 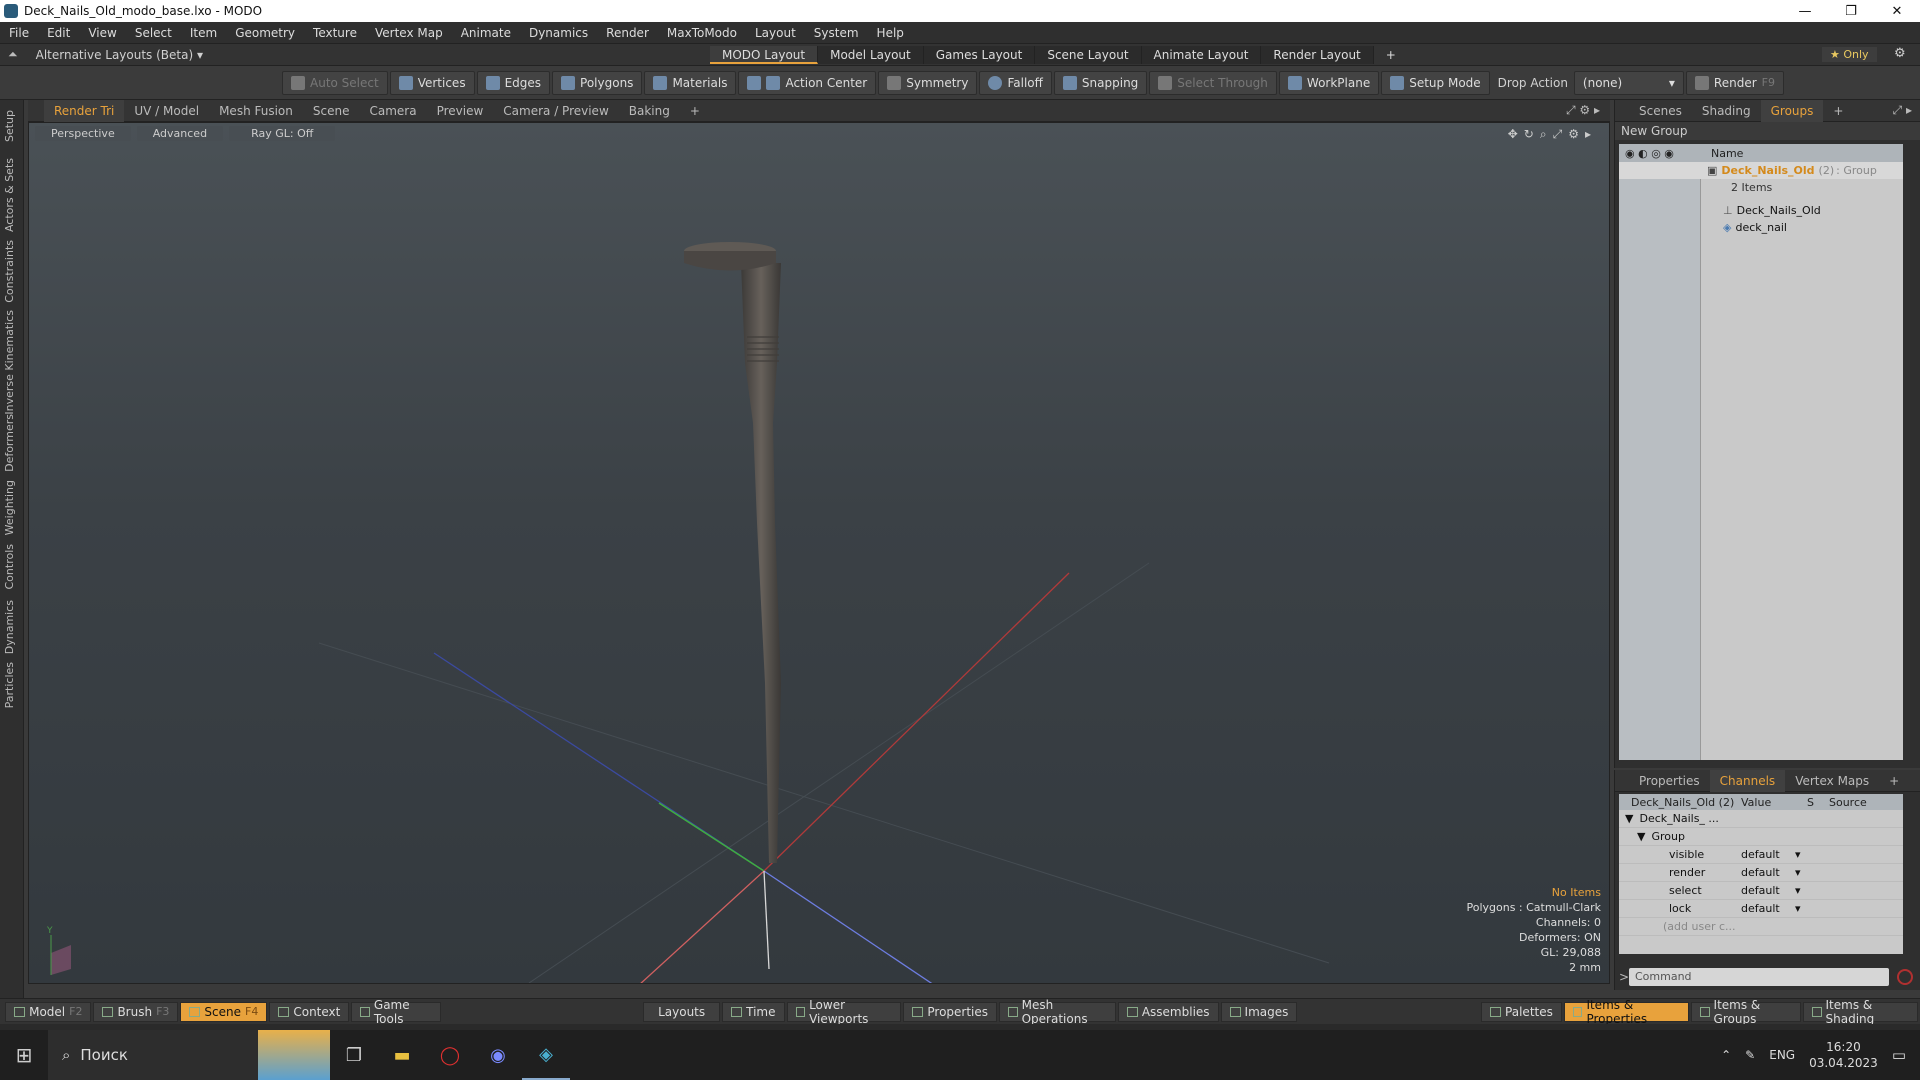 I want to click on alternative-layouts-dropdown: Alternative Layouts (Beta) ▾, so click(x=119, y=55).